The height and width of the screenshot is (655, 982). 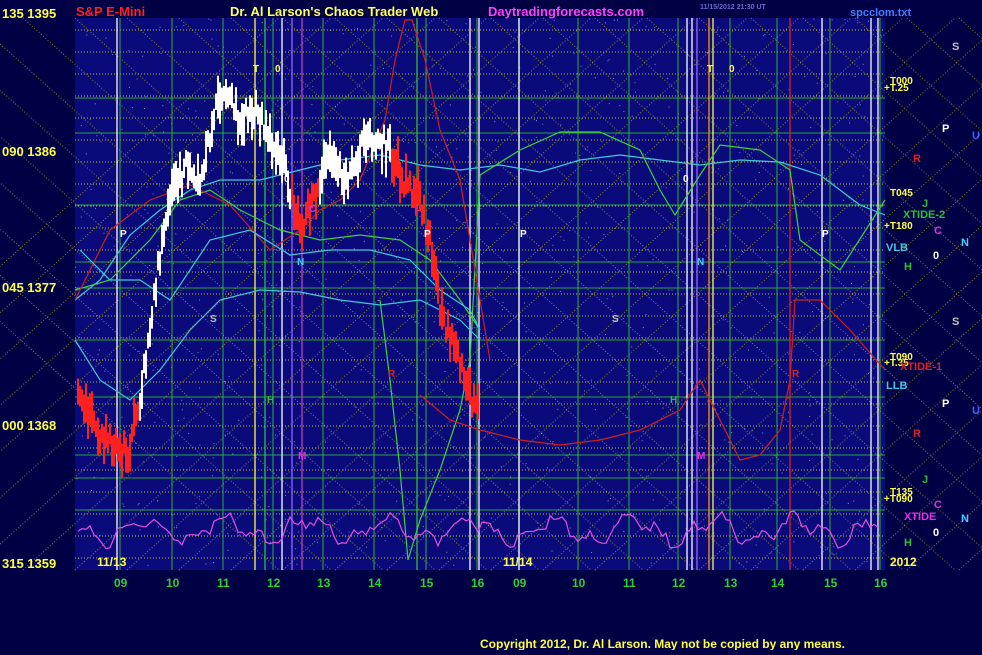 What do you see at coordinates (965, 243) in the screenshot?
I see `right-marker-label: N` at bounding box center [965, 243].